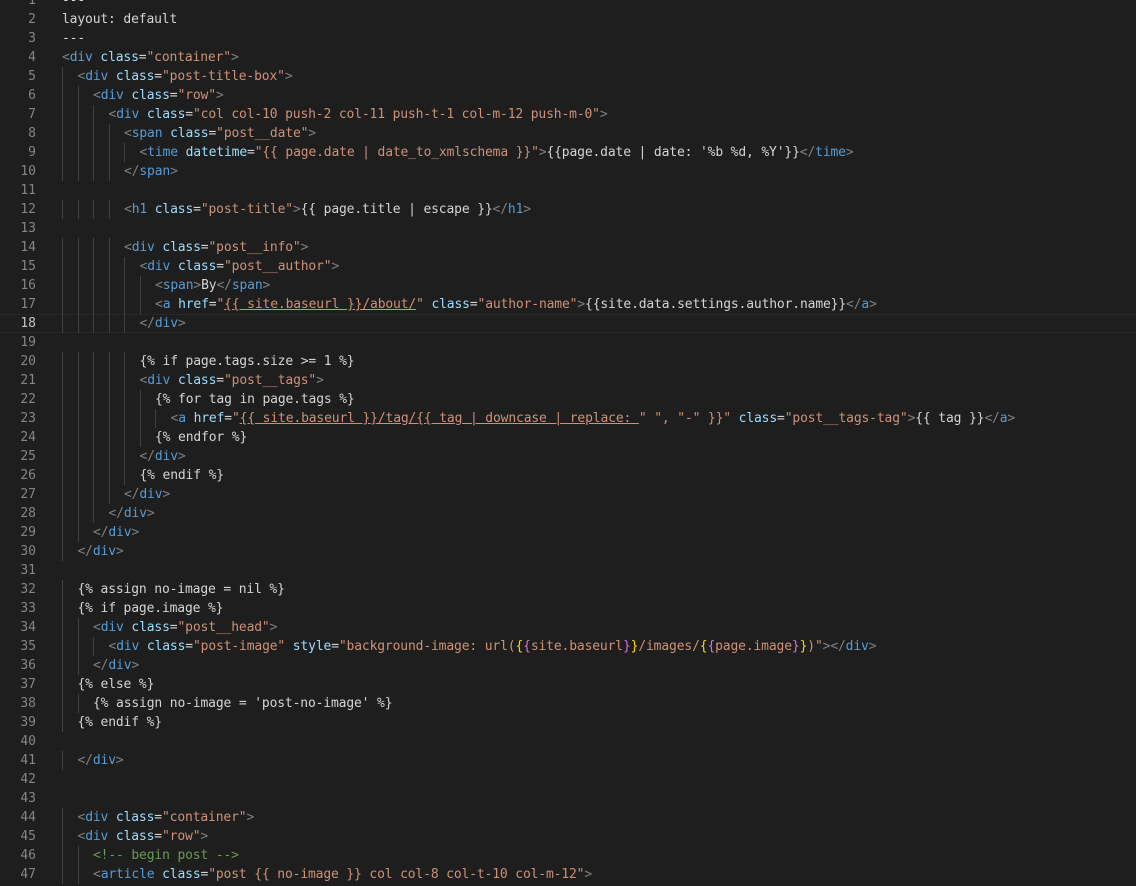 This screenshot has height=886, width=1136. I want to click on code-line: 19, so click(568, 342).